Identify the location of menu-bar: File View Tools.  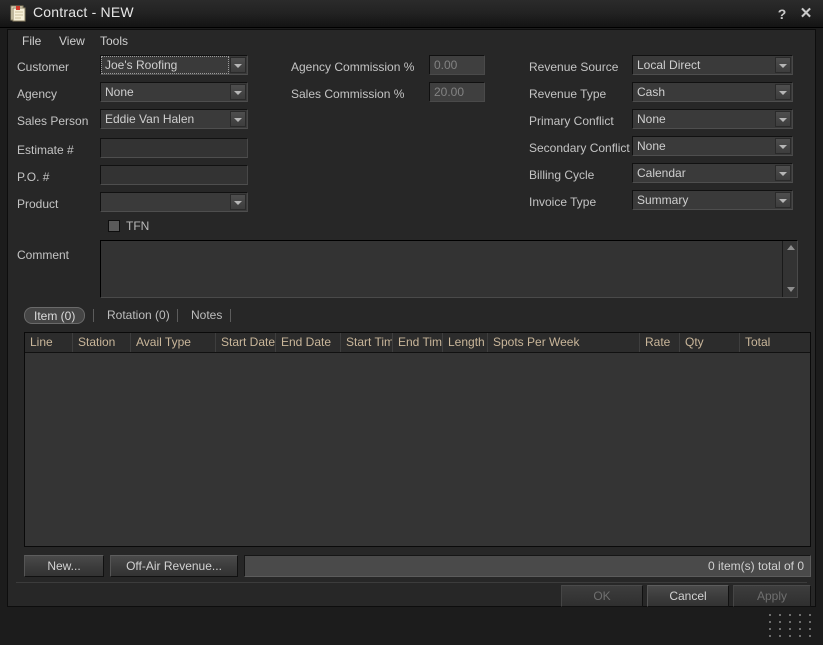
(411, 41).